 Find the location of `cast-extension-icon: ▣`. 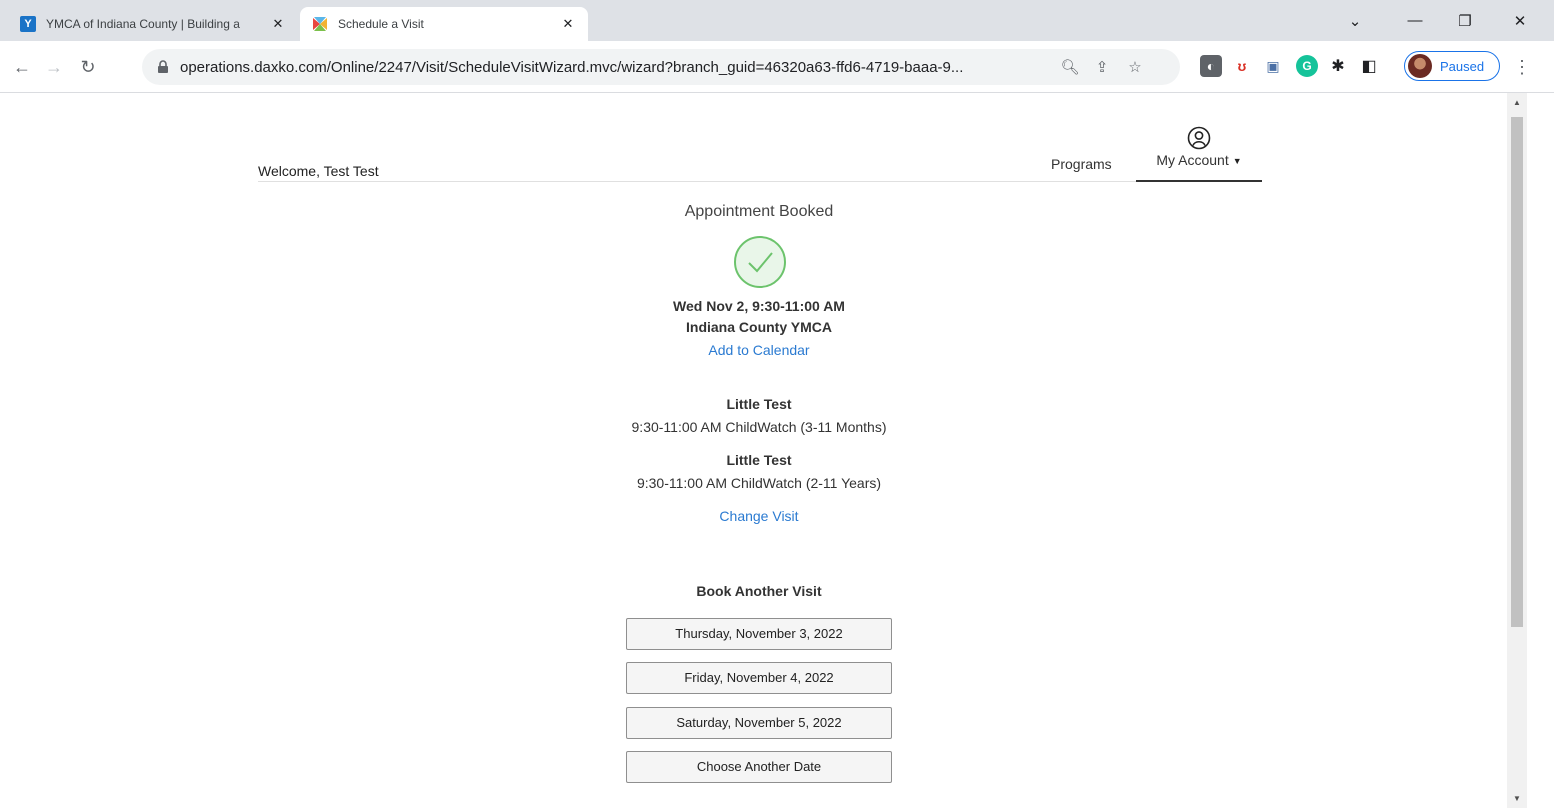

cast-extension-icon: ▣ is located at coordinates (1273, 66).